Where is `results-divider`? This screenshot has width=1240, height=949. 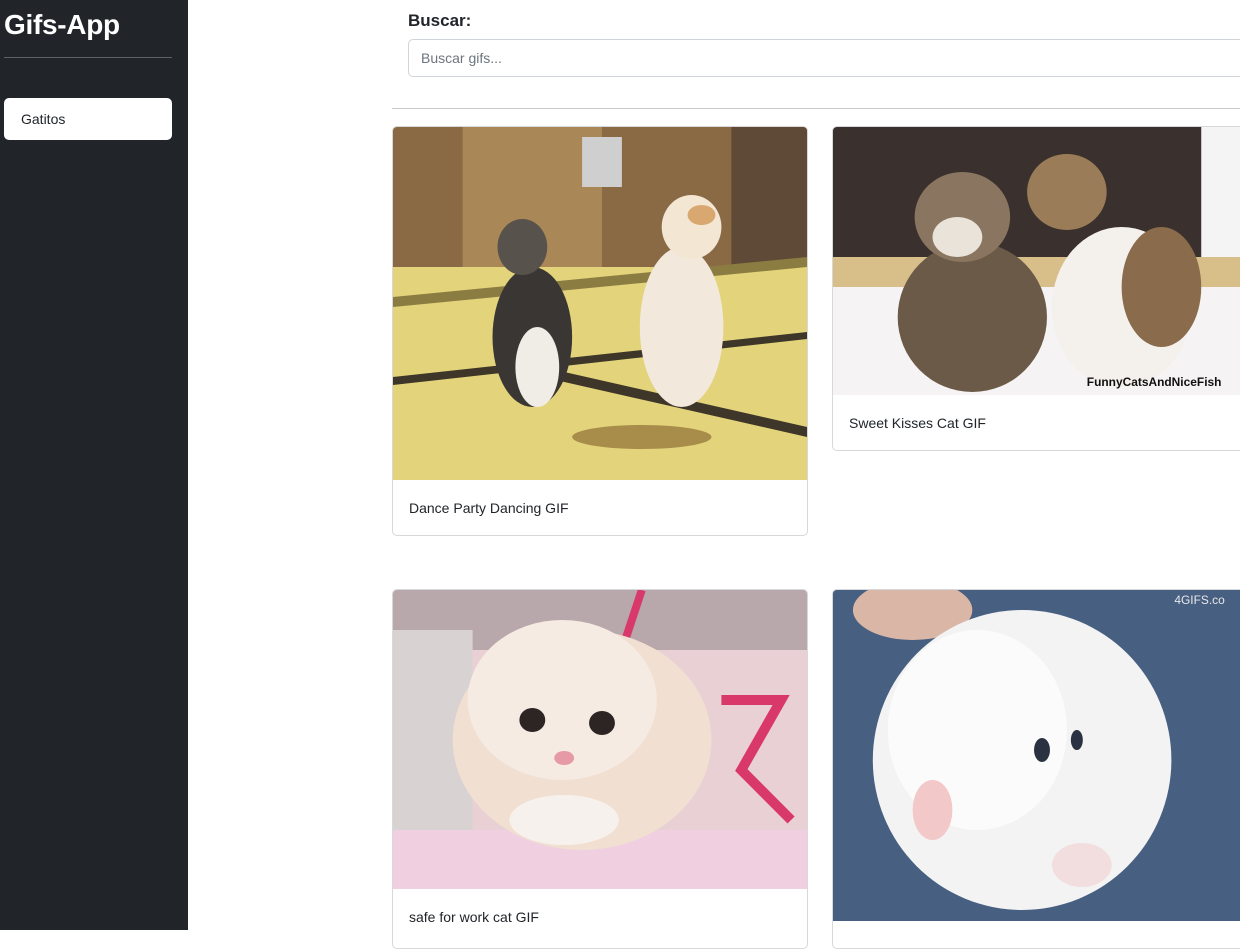 results-divider is located at coordinates (816, 108).